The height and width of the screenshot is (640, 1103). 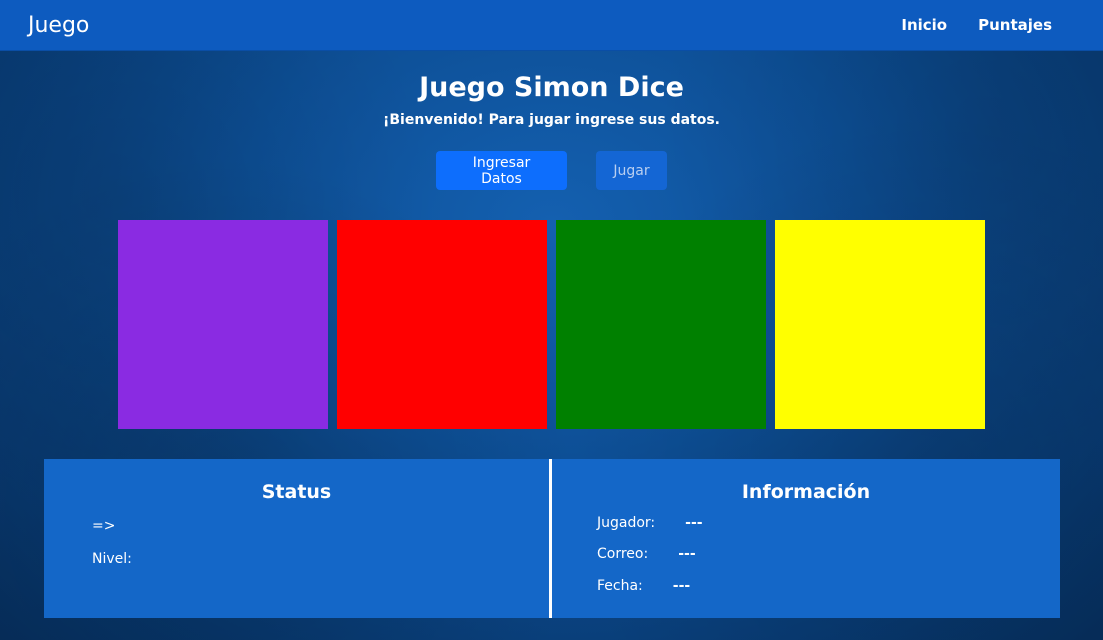 I want to click on navbar: Juego Inicio Puntajes, so click(x=551, y=25).